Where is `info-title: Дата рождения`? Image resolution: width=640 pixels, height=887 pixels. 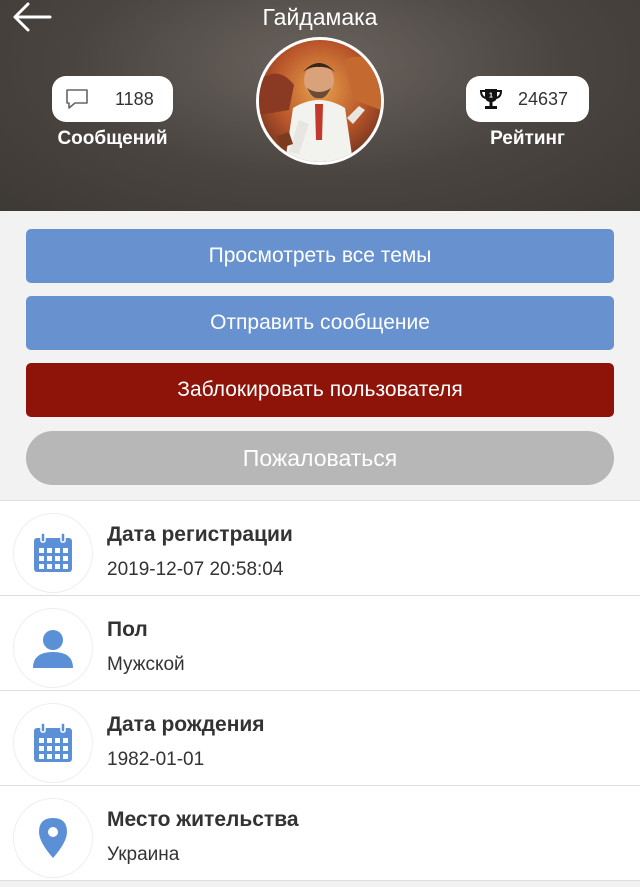
info-title: Дата рождения is located at coordinates (186, 724).